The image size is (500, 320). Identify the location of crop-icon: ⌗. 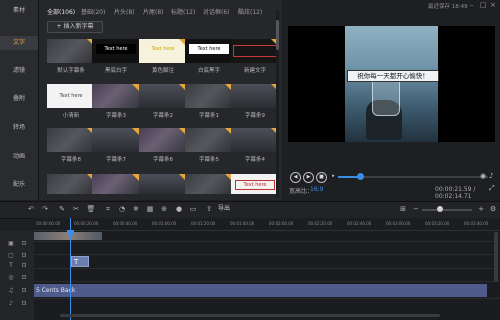
(108, 209).